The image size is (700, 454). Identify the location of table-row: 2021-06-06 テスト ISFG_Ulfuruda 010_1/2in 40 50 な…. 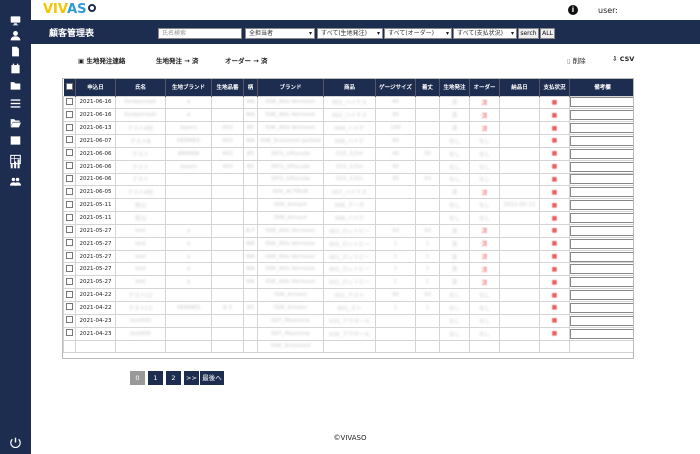
(348, 179).